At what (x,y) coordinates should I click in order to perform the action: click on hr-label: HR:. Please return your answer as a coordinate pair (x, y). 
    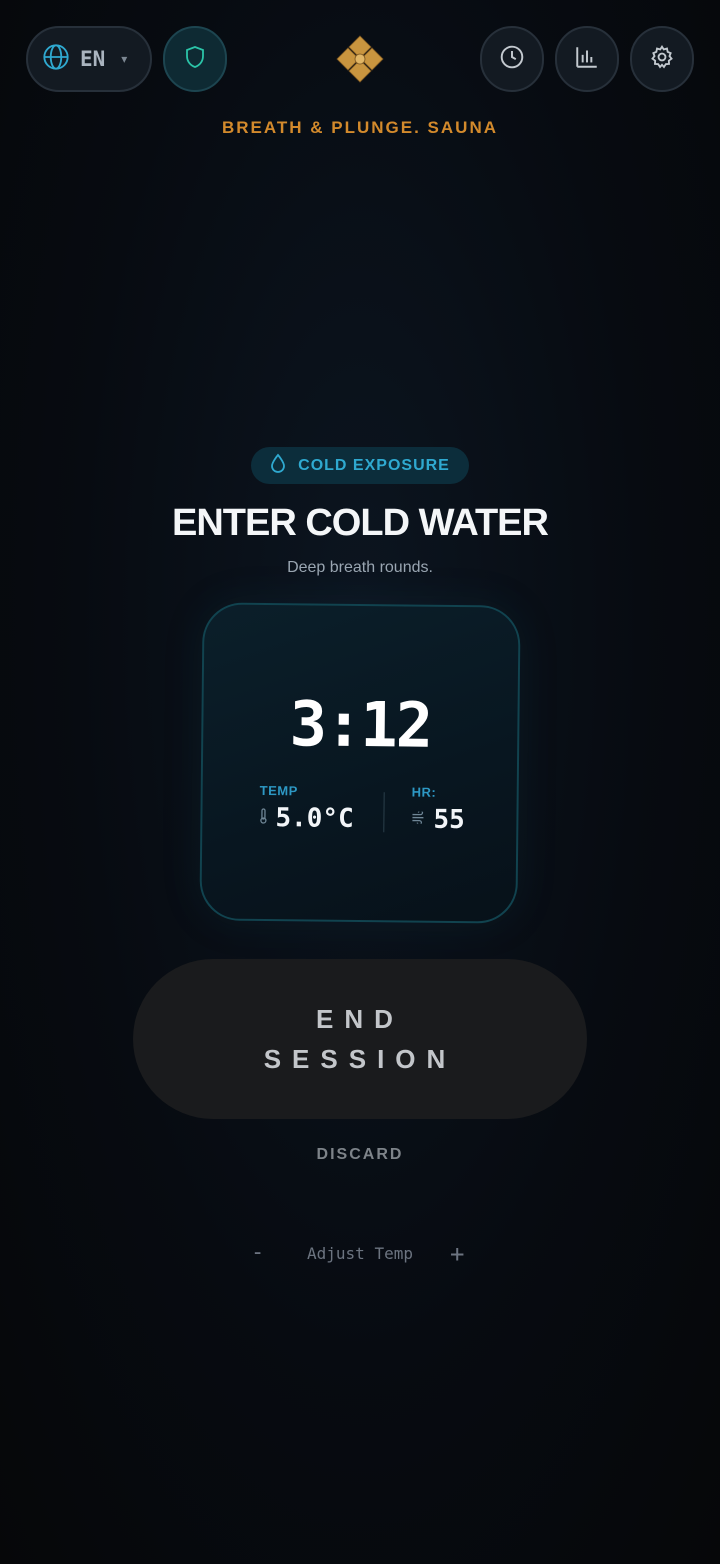
    Looking at the image, I should click on (424, 792).